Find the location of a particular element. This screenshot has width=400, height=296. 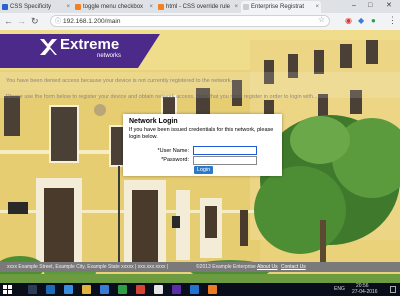

back-icon: ← is located at coordinates (8, 21).